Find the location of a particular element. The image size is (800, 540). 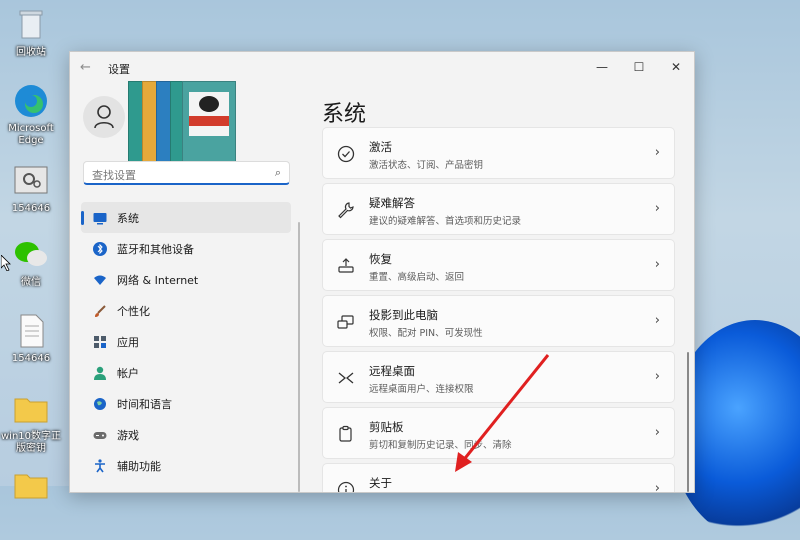

apps-icon is located at coordinates (100, 342).